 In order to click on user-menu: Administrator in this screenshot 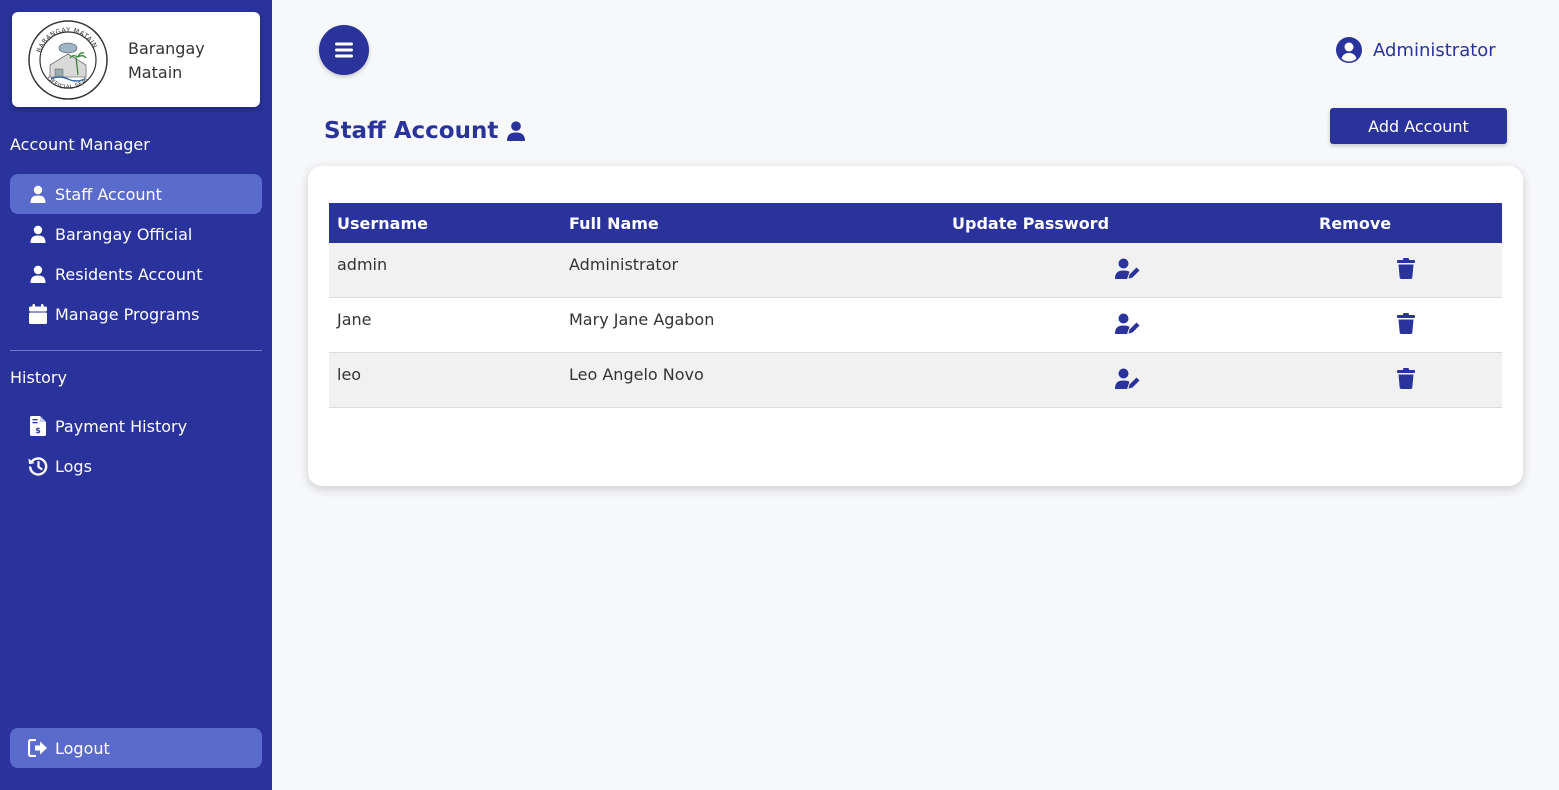, I will do `click(1416, 50)`.